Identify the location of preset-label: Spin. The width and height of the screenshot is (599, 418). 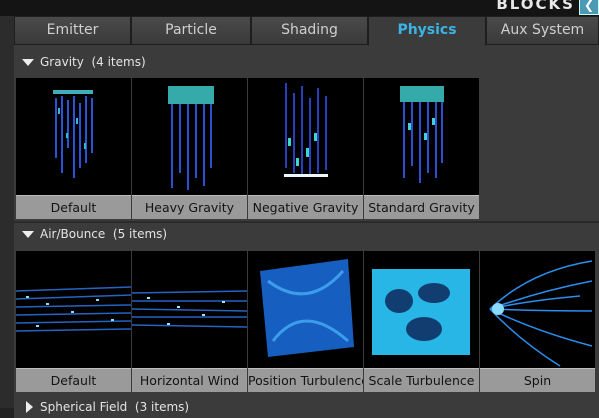
(537, 380).